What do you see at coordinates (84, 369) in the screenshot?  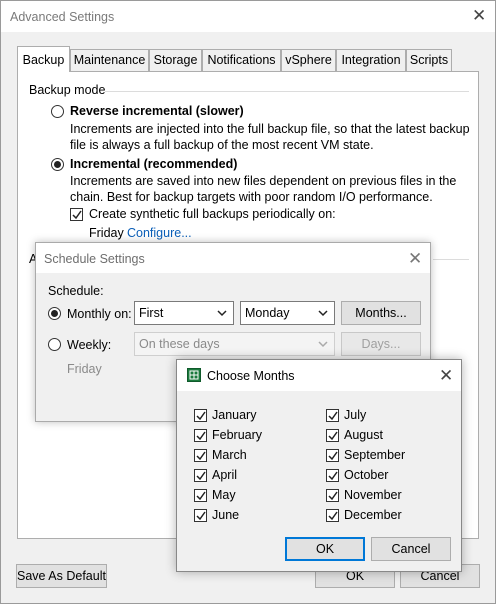 I see `weekly-day-text: Friday` at bounding box center [84, 369].